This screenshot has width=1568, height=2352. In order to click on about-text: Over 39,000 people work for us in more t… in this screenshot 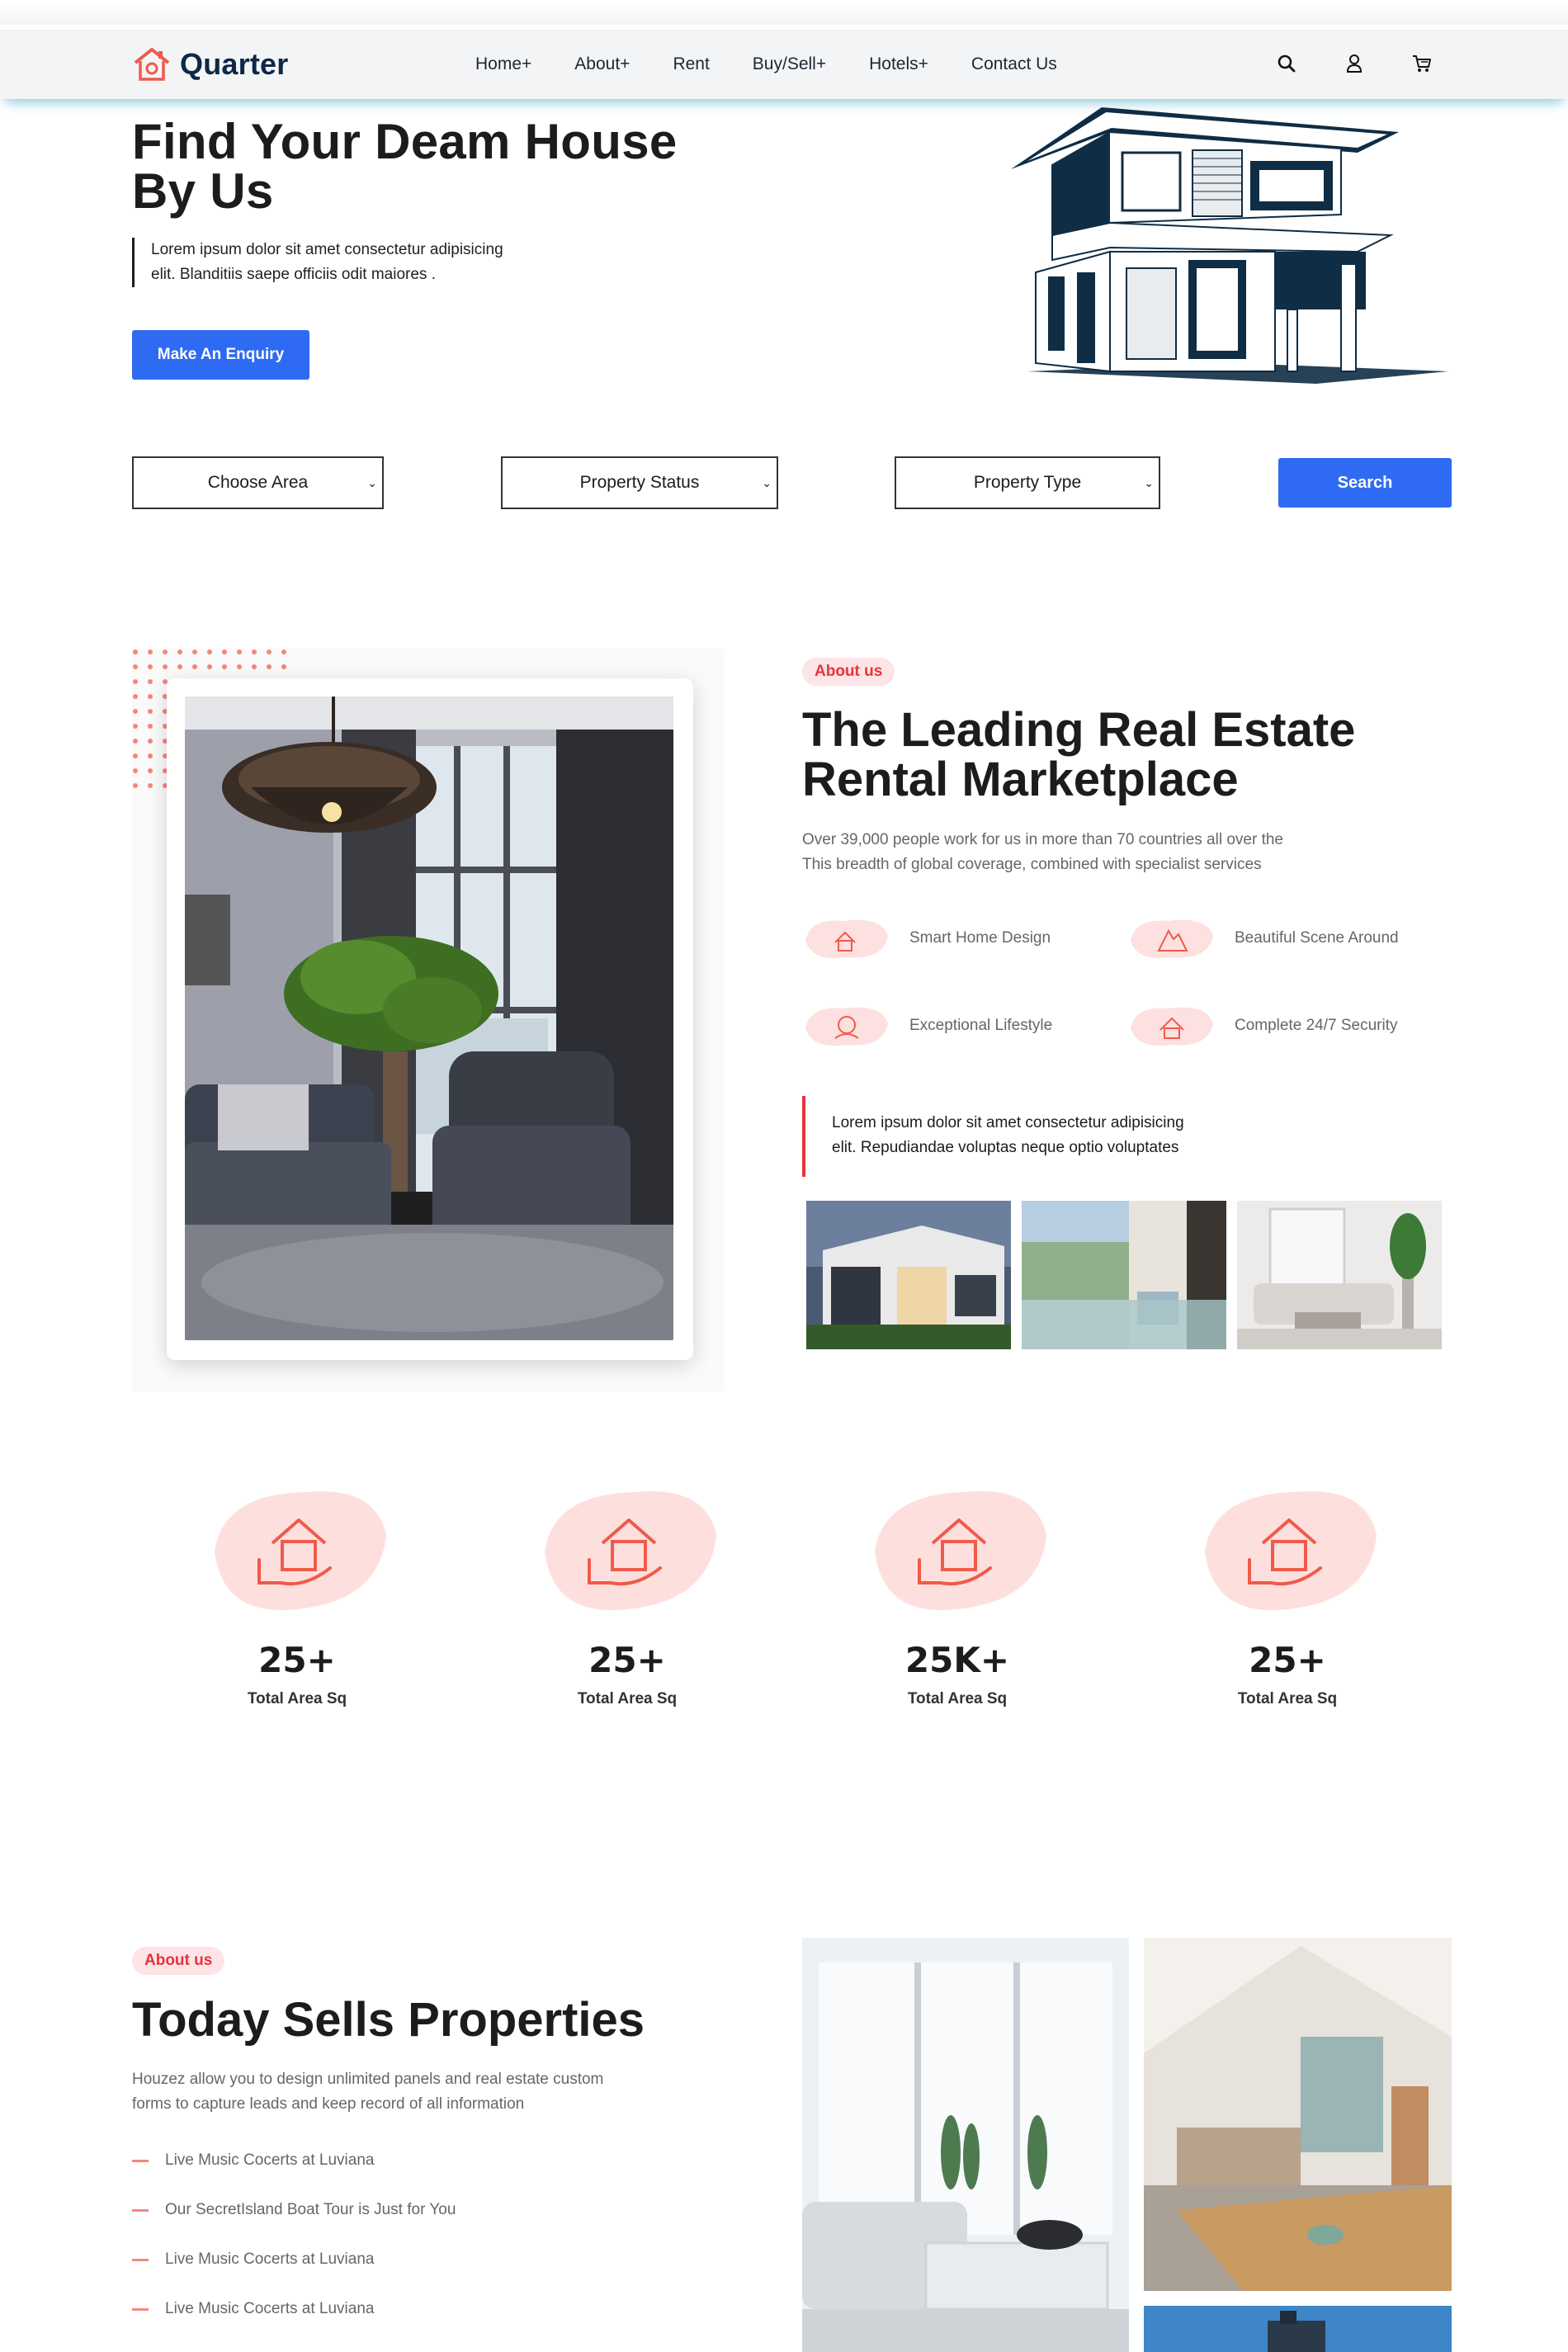, I will do `click(1115, 852)`.